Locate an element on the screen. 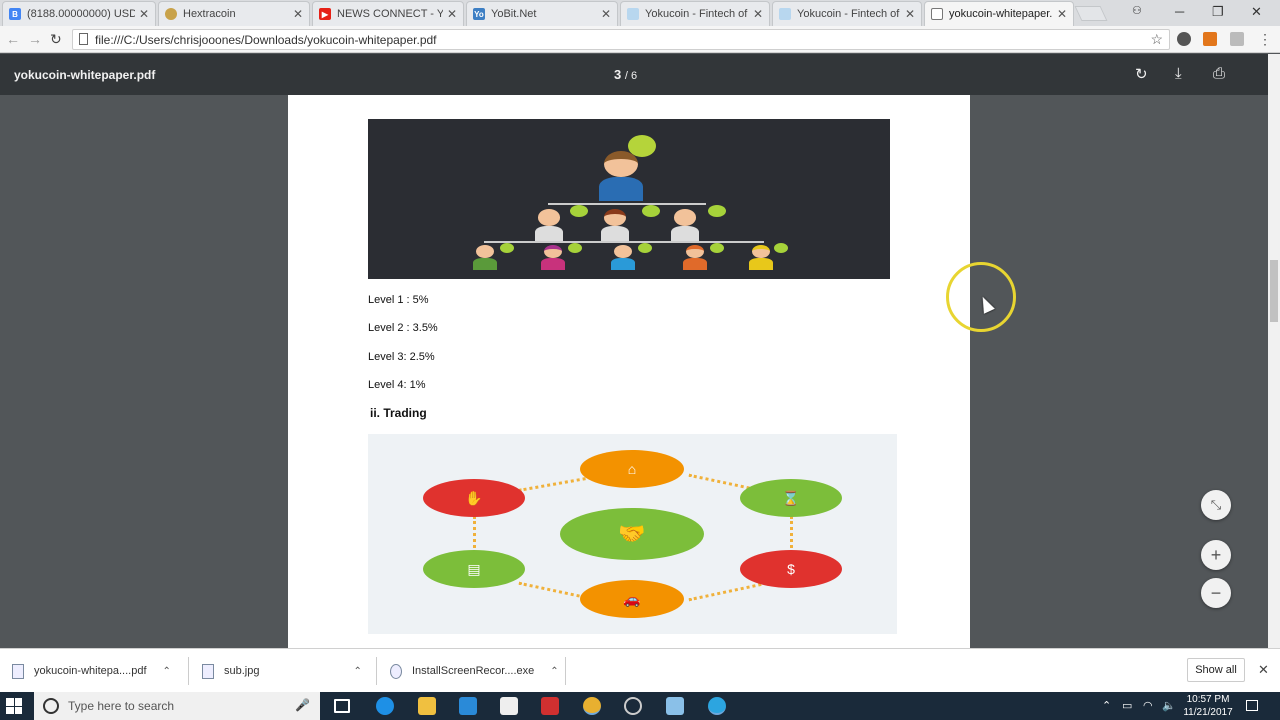 This screenshot has height=720, width=1280. tab-news-connect: ▶ NEWS CONNECT - You ✕ is located at coordinates (388, 13).